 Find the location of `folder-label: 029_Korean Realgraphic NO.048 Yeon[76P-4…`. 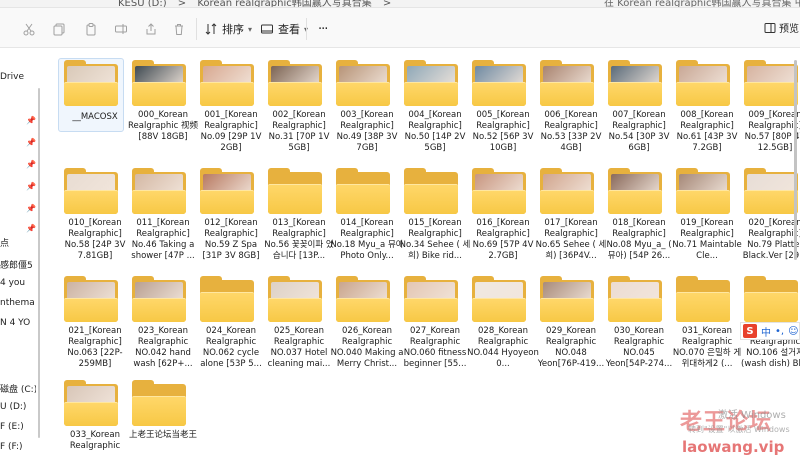

folder-label: 029_Korean Realgraphic NO.048 Yeon[76P-4… is located at coordinates (571, 347).